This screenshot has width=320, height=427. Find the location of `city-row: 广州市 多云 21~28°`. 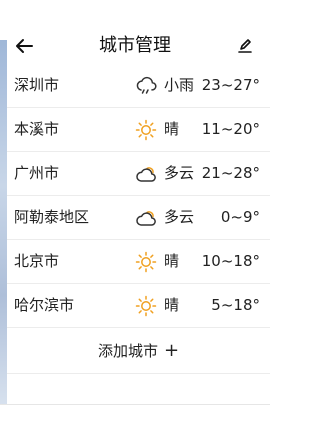

city-row: 广州市 多云 21~28° is located at coordinates (138, 174).